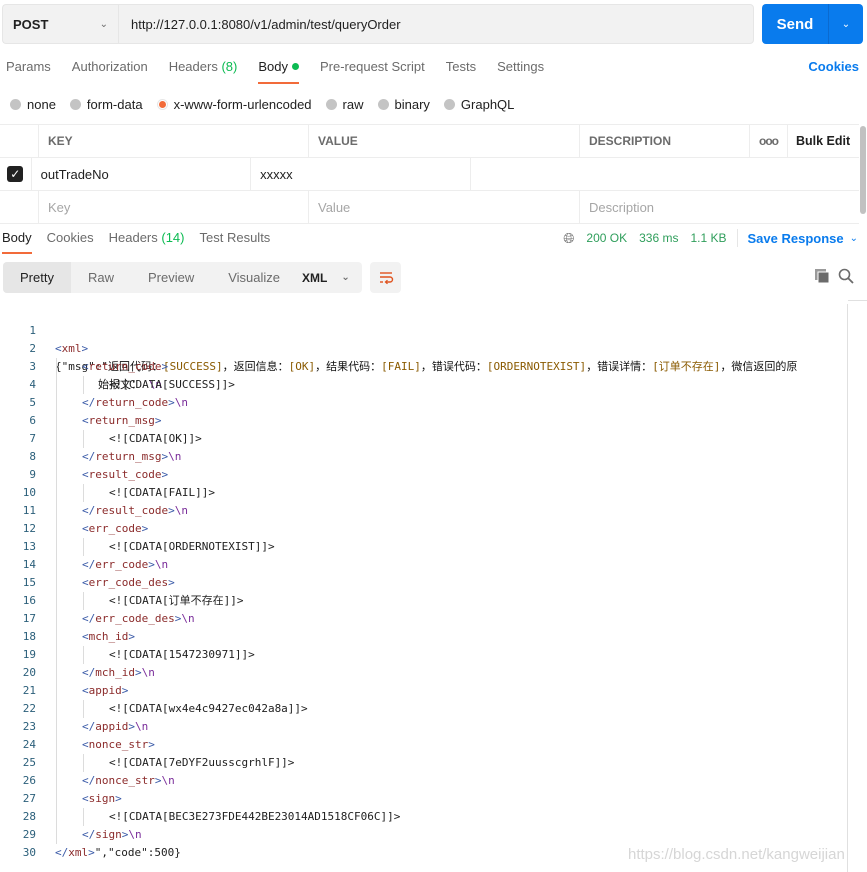 The image size is (867, 872). What do you see at coordinates (32, 420) in the screenshot?
I see `line-number: 6` at bounding box center [32, 420].